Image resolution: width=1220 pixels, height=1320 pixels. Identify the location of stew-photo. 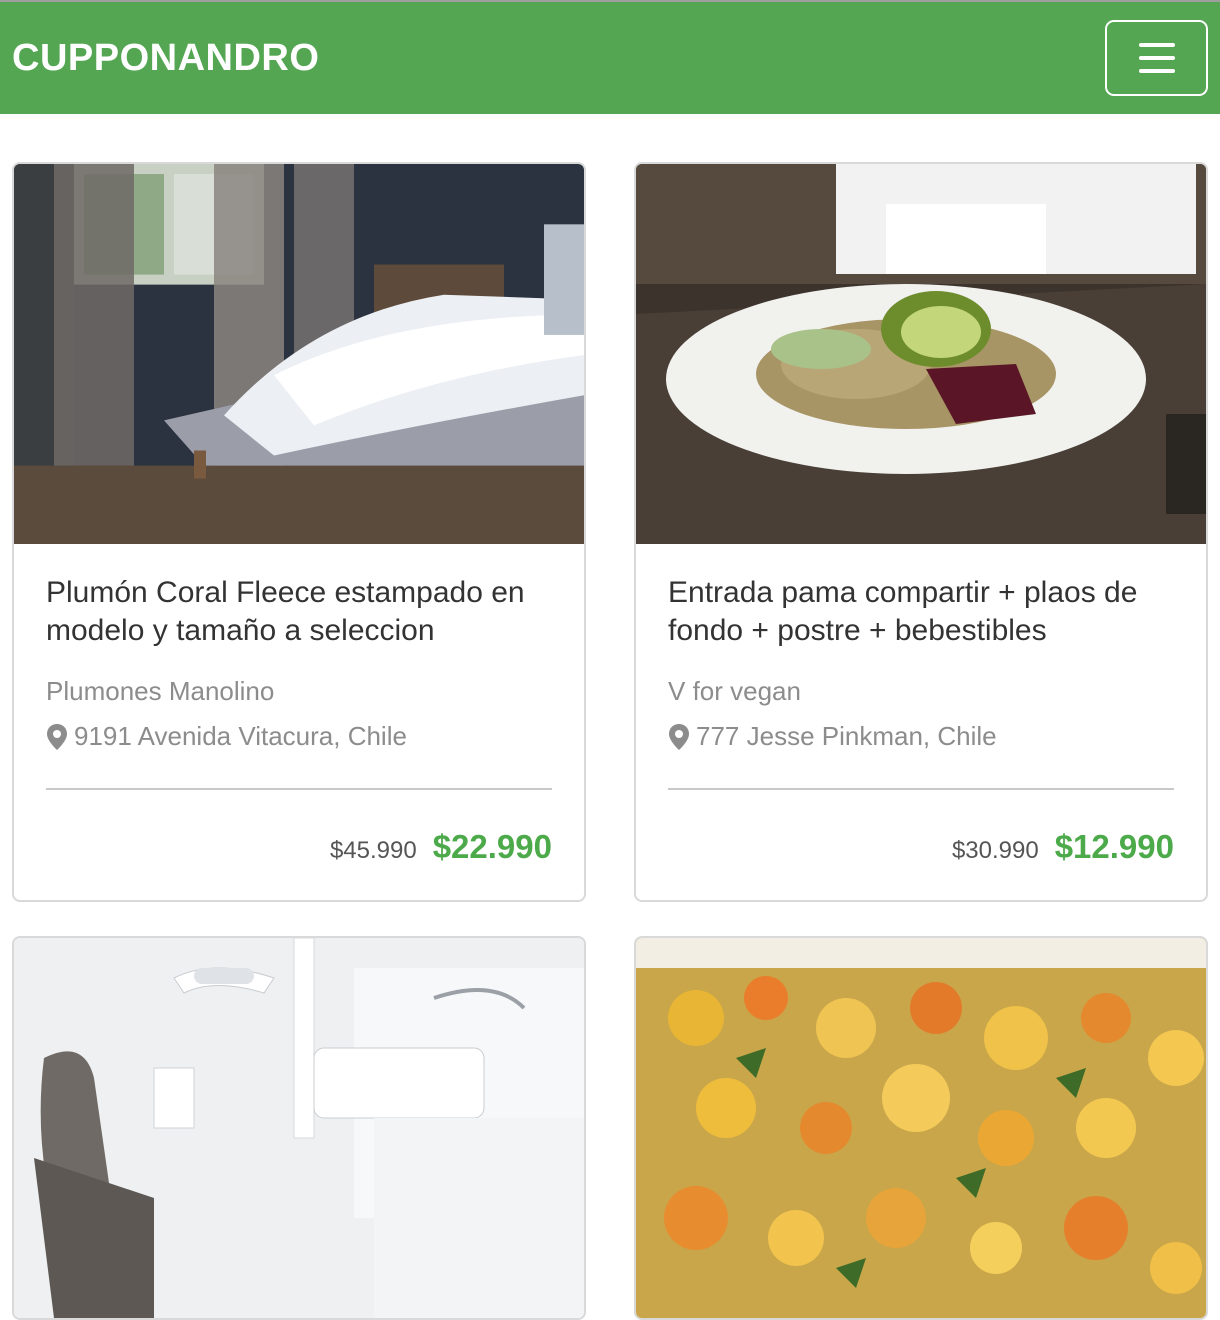
(921, 1128).